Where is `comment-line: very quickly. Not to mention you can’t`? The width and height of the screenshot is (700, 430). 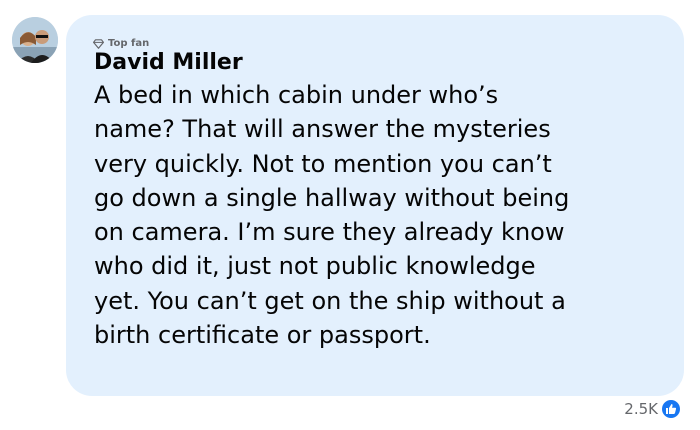 comment-line: very quickly. Not to mention you can’t is located at coordinates (323, 163).